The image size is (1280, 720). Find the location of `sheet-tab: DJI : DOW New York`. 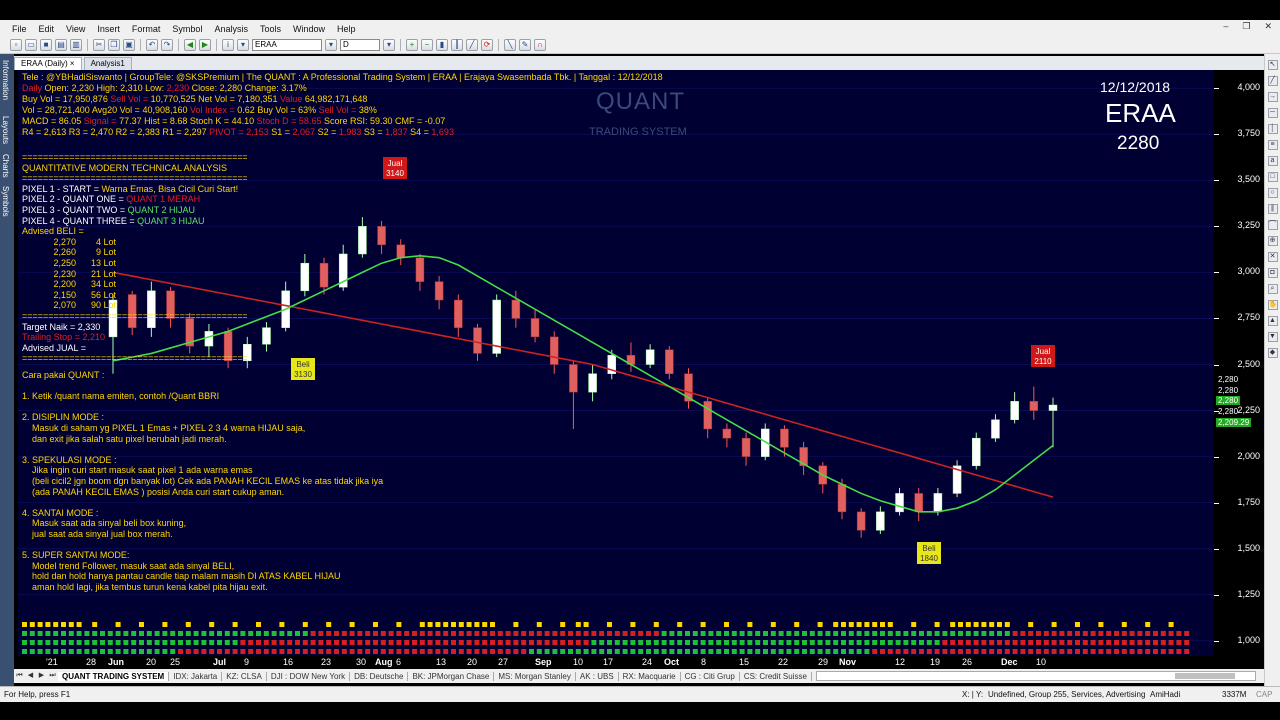

sheet-tab: DJI : DOW New York is located at coordinates (309, 676).